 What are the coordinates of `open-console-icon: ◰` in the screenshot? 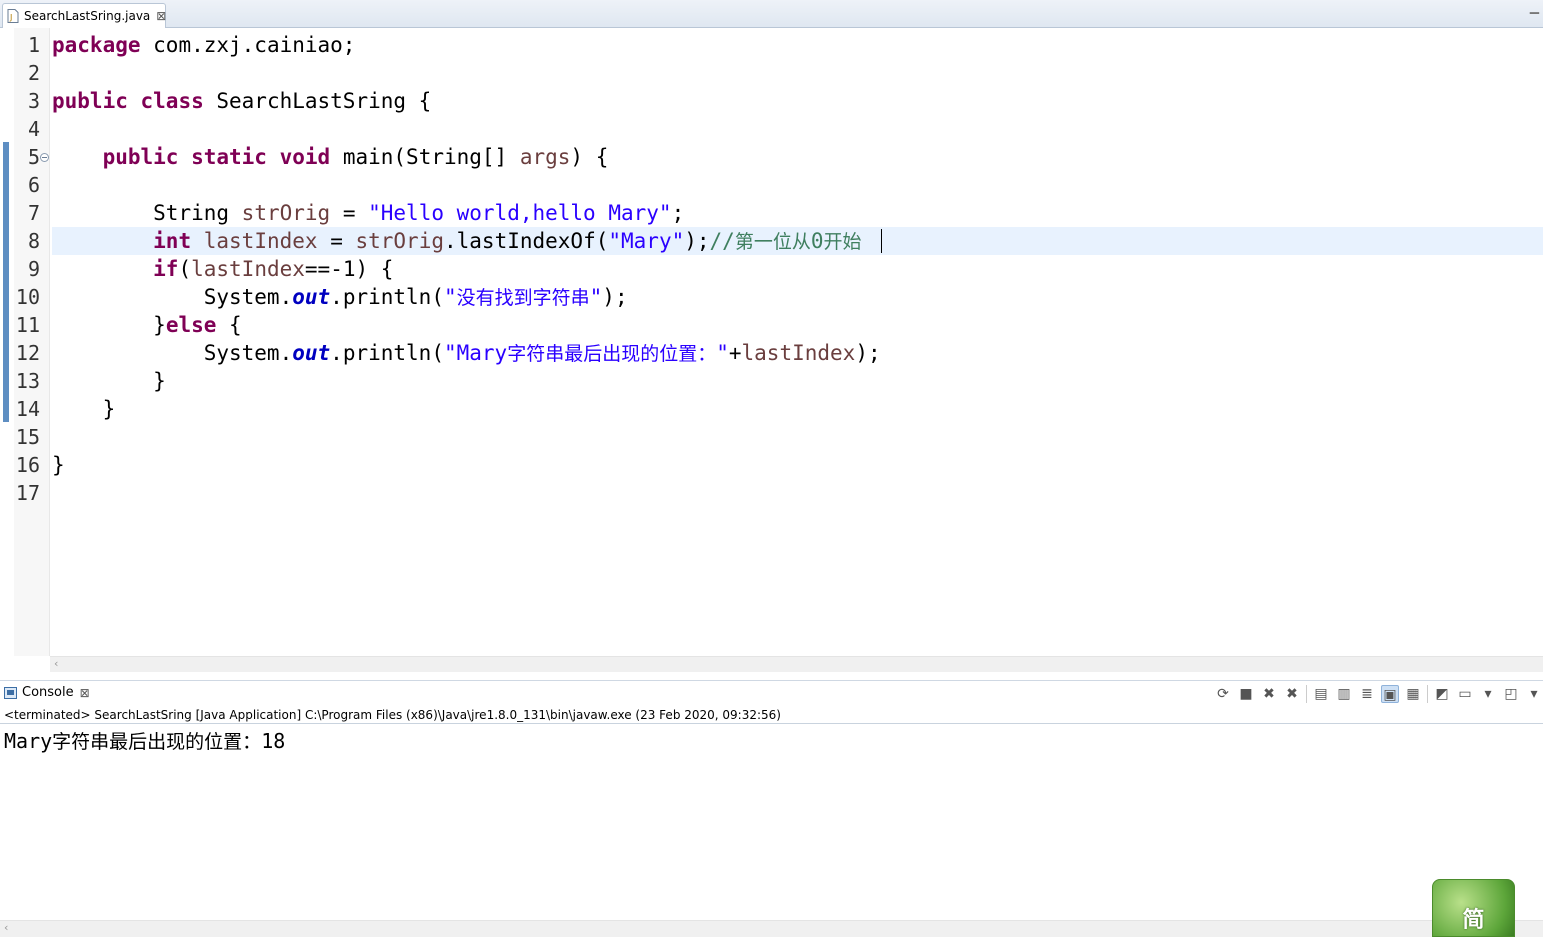 It's located at (1511, 694).